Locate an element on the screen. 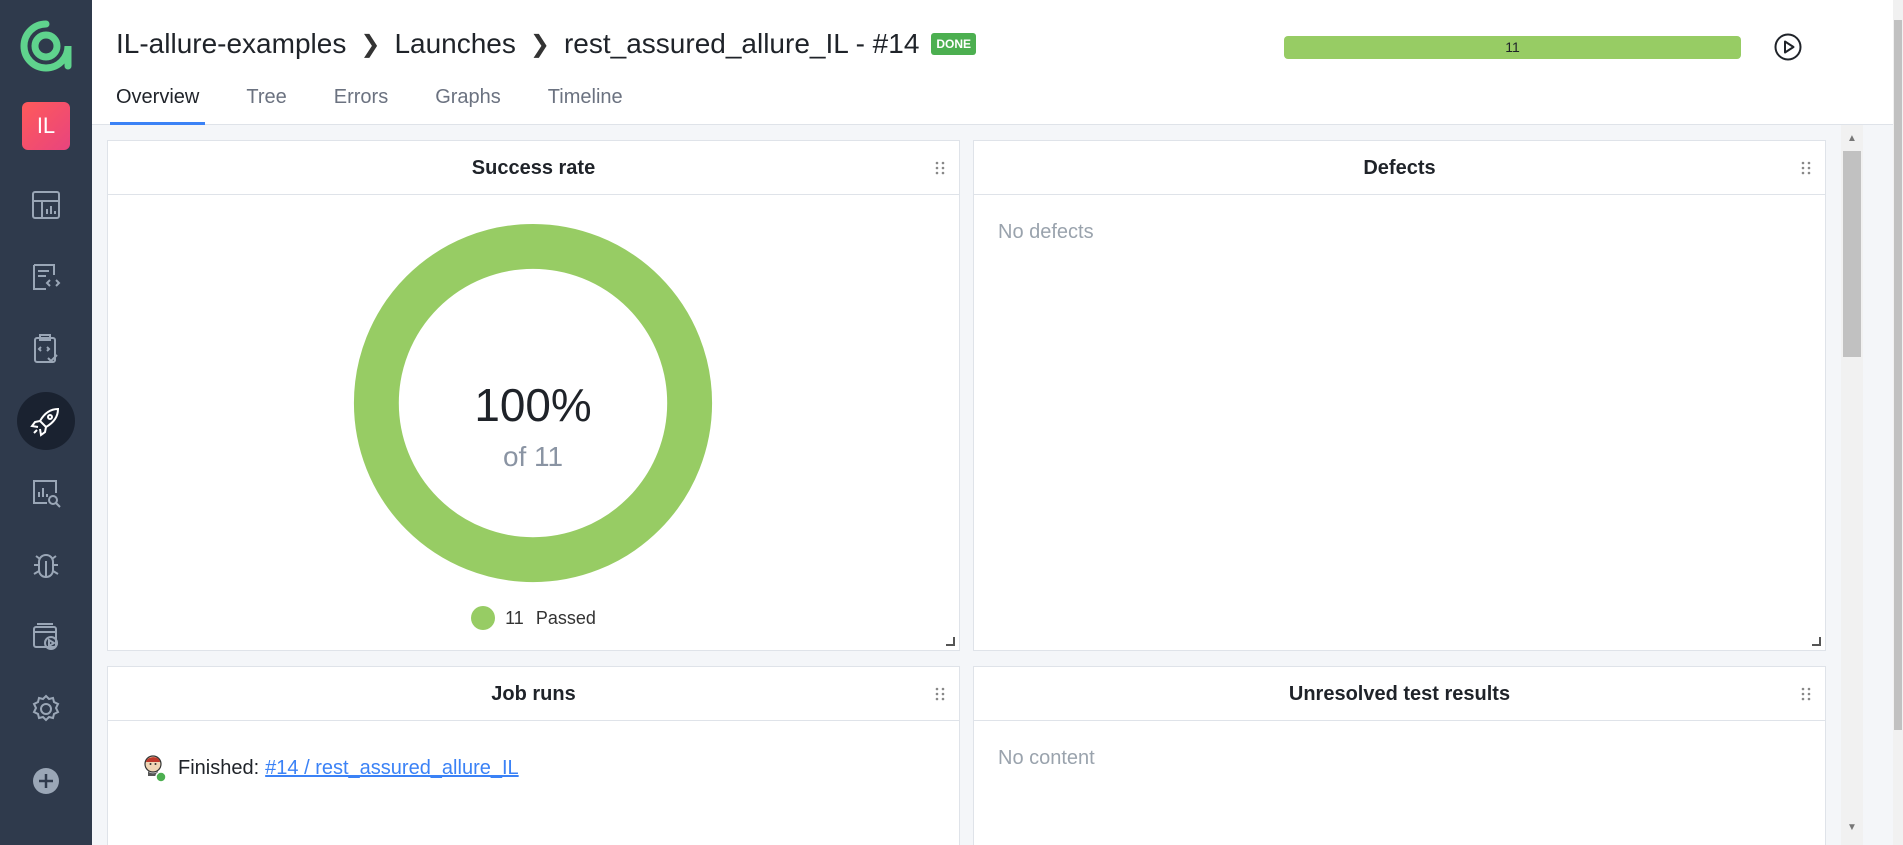 The height and width of the screenshot is (845, 1903). success-rate-donut: 100% of 11 is located at coordinates (533, 403).